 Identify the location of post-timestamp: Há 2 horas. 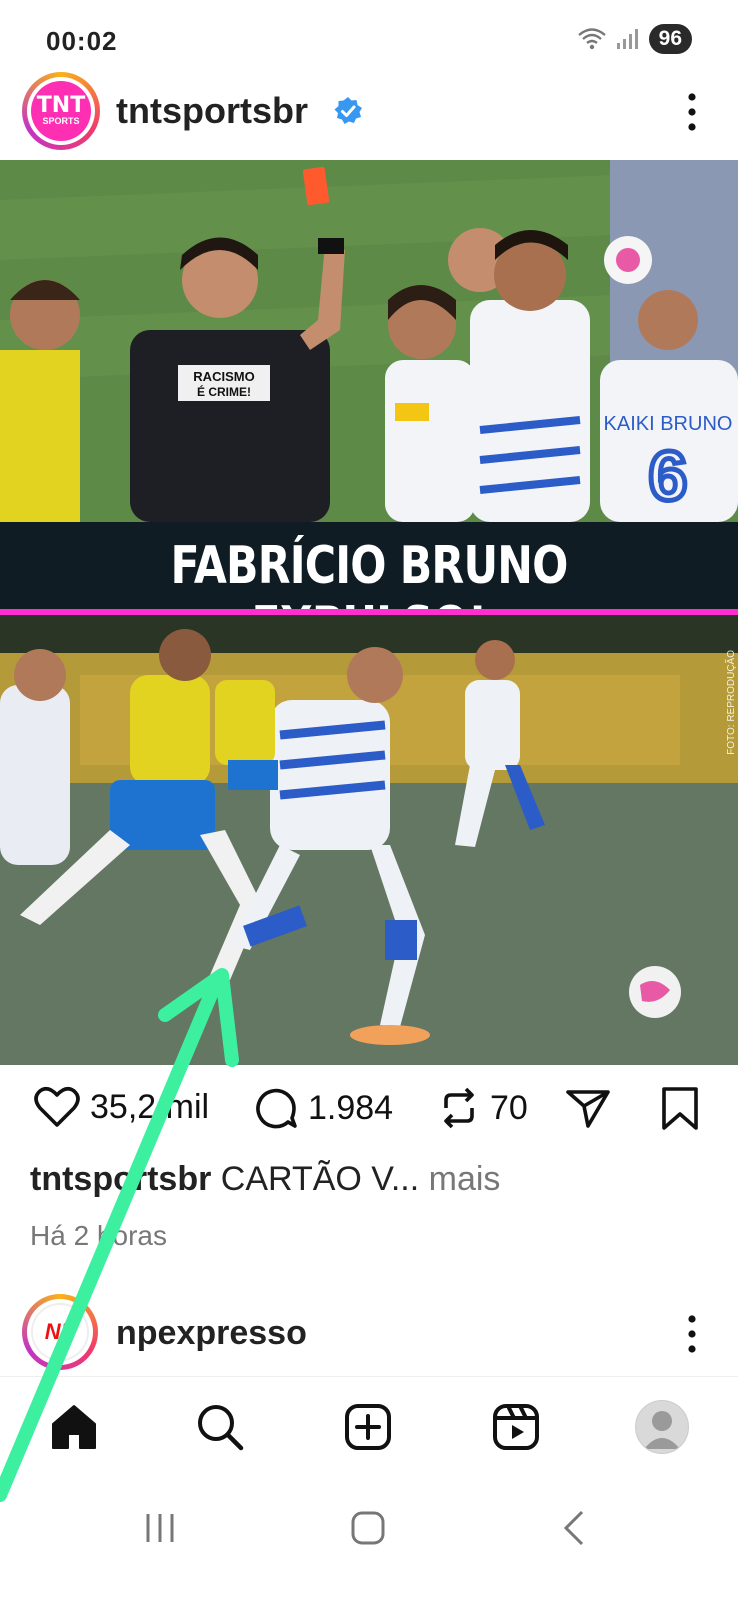
(98, 1235).